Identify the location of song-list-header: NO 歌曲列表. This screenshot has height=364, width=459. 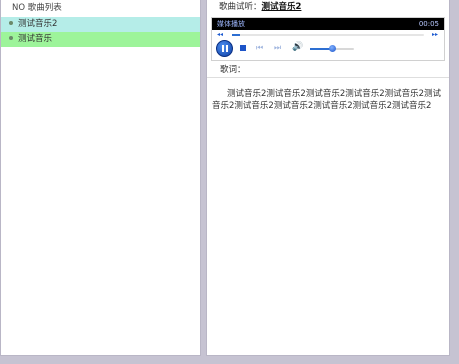
(37, 8).